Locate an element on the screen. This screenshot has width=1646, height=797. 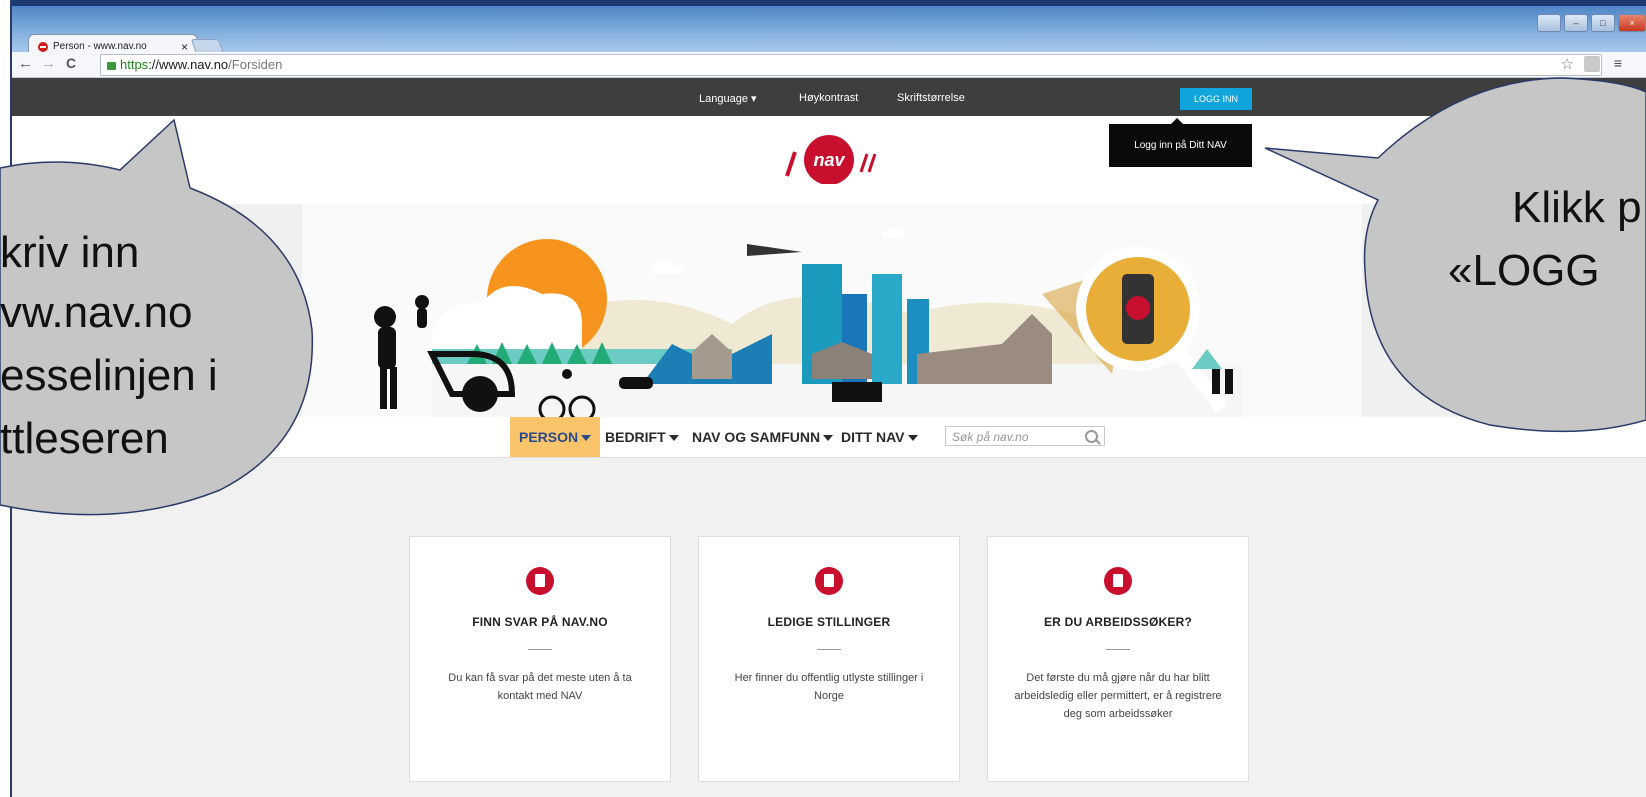
left-bubble-line-2: vw.nav.no is located at coordinates (96, 312).